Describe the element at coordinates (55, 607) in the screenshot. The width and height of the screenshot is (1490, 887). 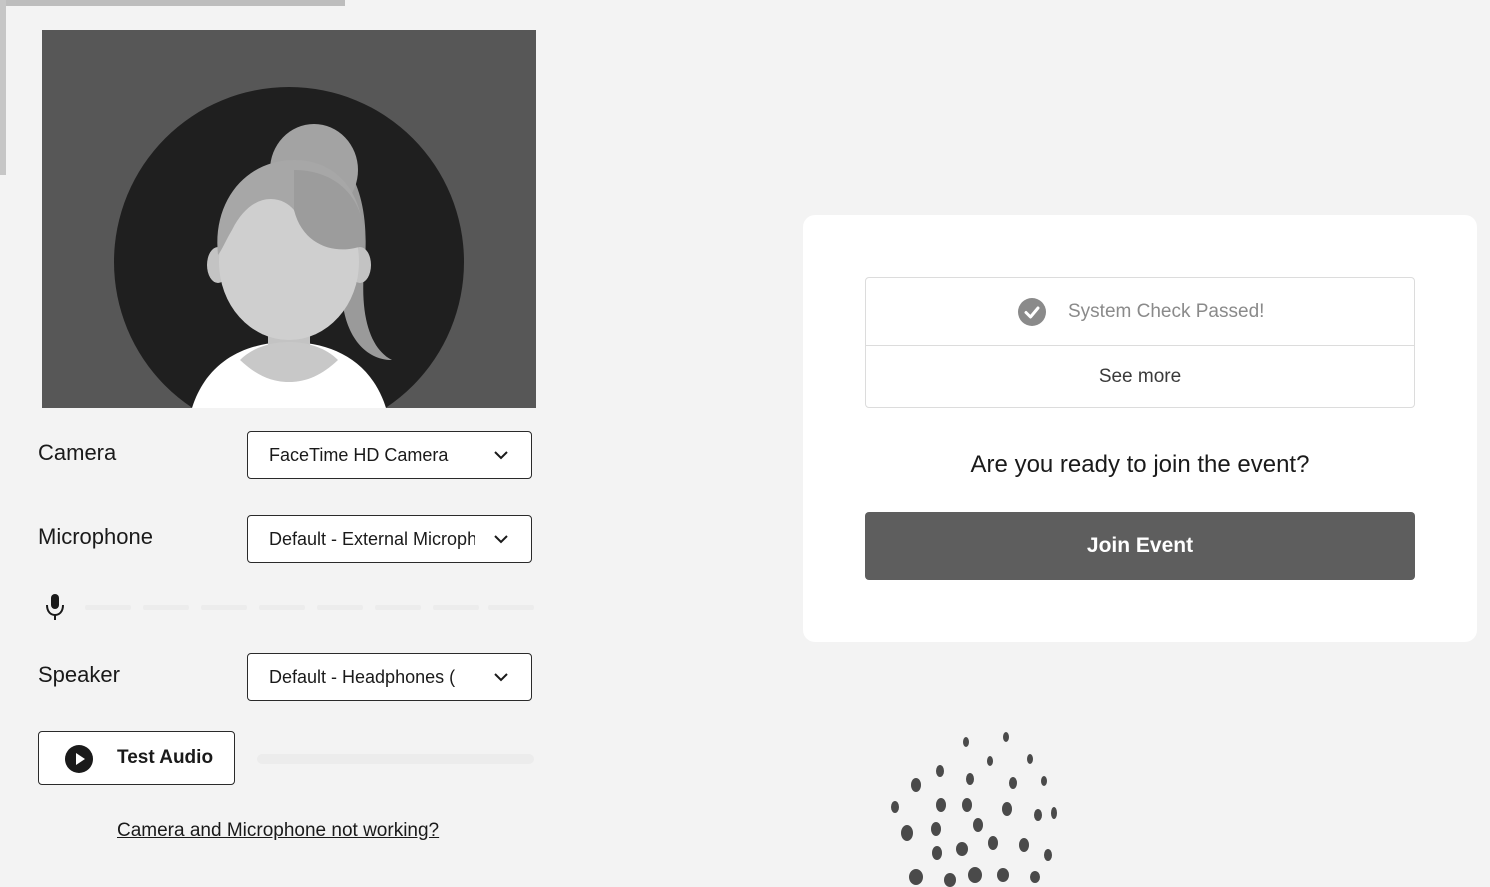
I see `microphone-icon` at that location.